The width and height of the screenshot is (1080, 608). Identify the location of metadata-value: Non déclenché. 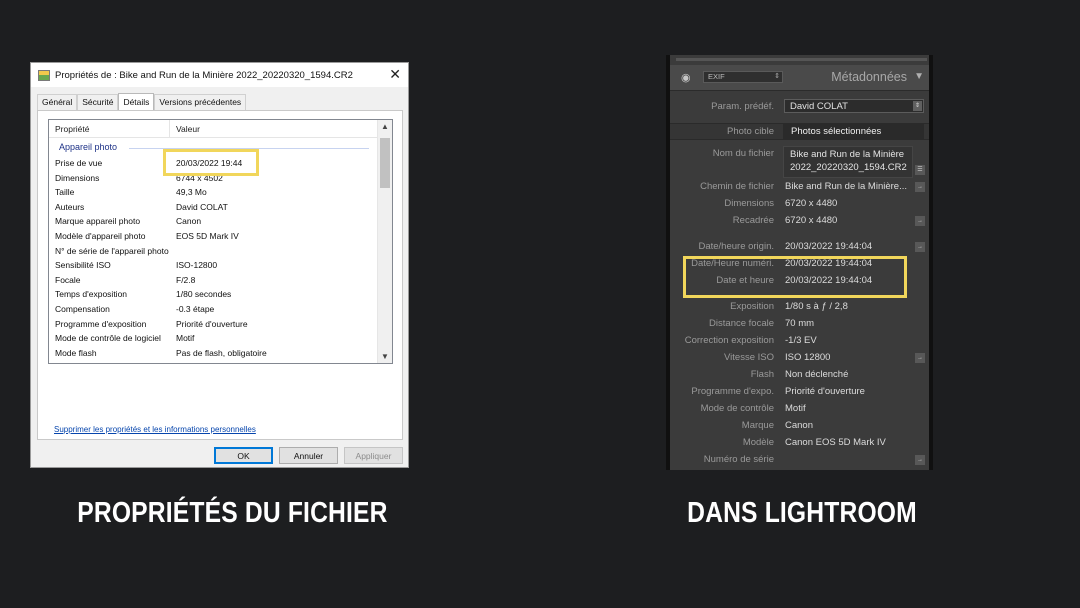
(816, 374).